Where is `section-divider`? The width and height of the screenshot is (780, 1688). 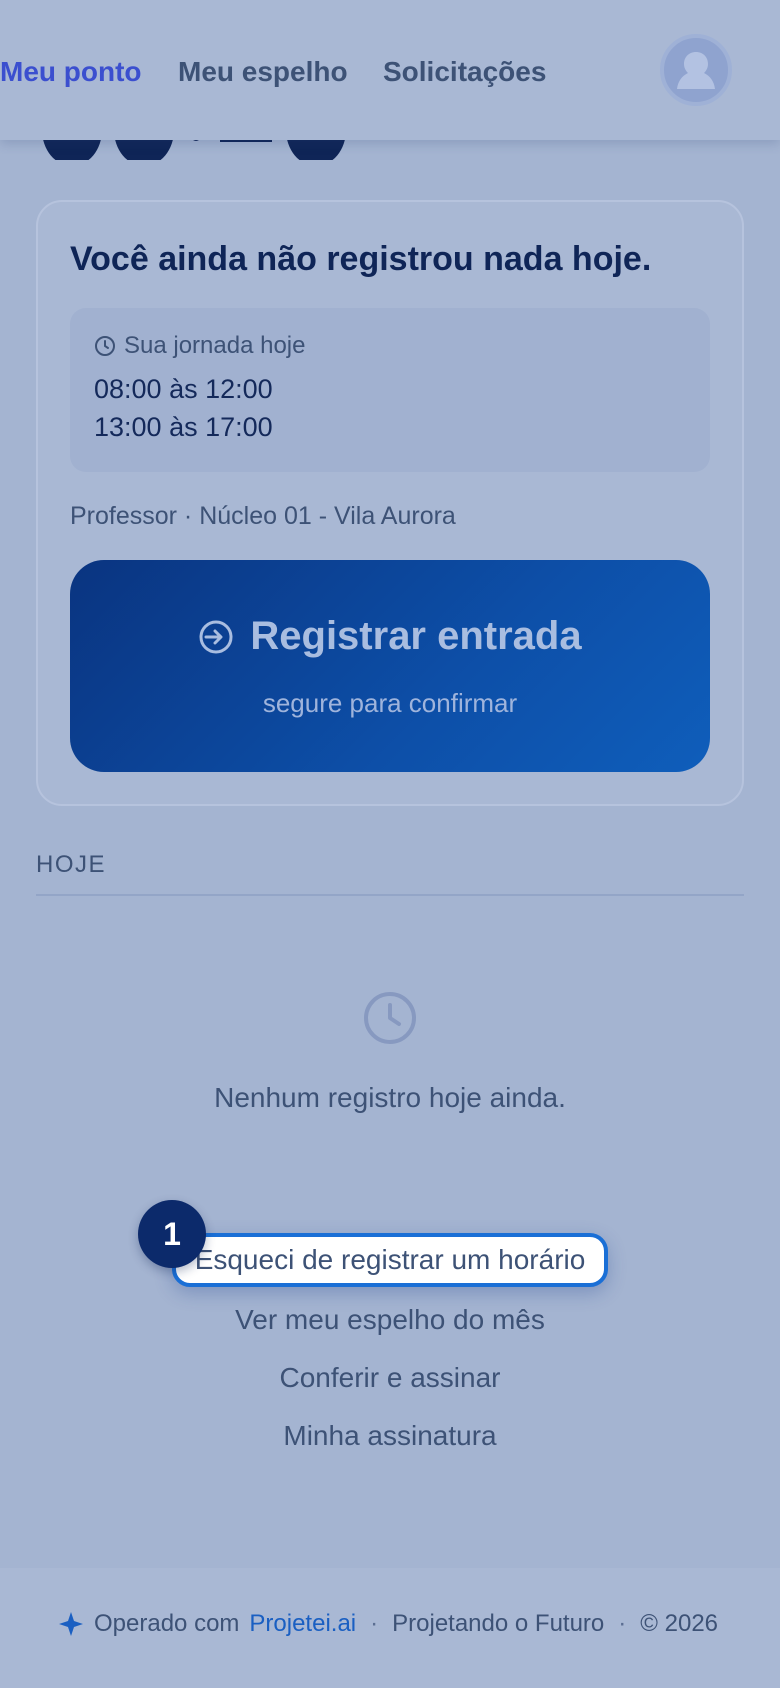 section-divider is located at coordinates (390, 895).